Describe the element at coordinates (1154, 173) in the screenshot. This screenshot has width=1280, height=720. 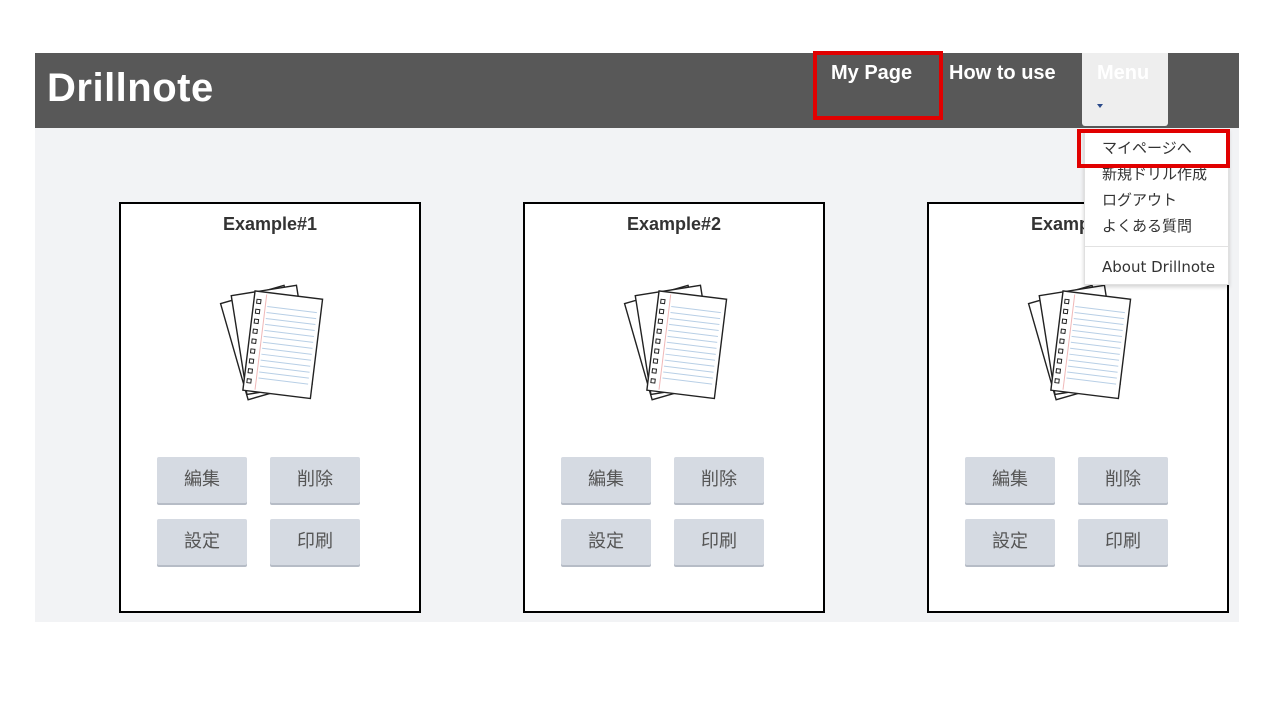
I see `dropdown-item-new-drill: 新規ドリル作成` at that location.